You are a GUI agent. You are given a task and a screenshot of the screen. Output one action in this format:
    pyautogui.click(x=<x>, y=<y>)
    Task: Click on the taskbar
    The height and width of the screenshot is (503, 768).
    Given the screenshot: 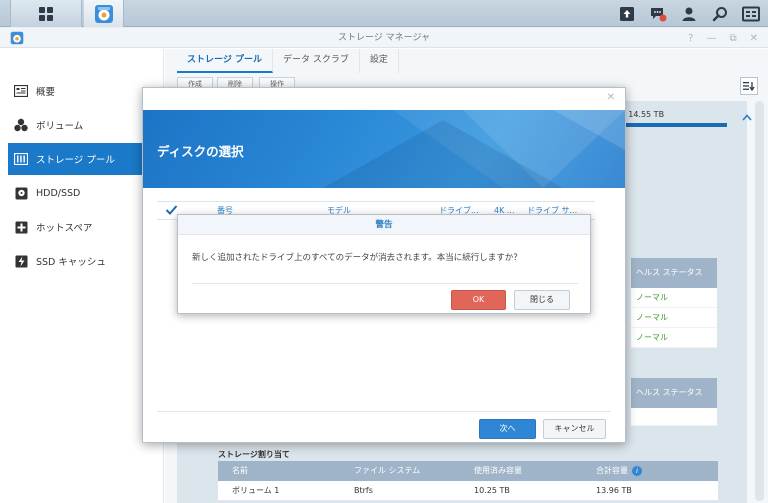 What is the action you would take?
    pyautogui.click(x=384, y=13)
    